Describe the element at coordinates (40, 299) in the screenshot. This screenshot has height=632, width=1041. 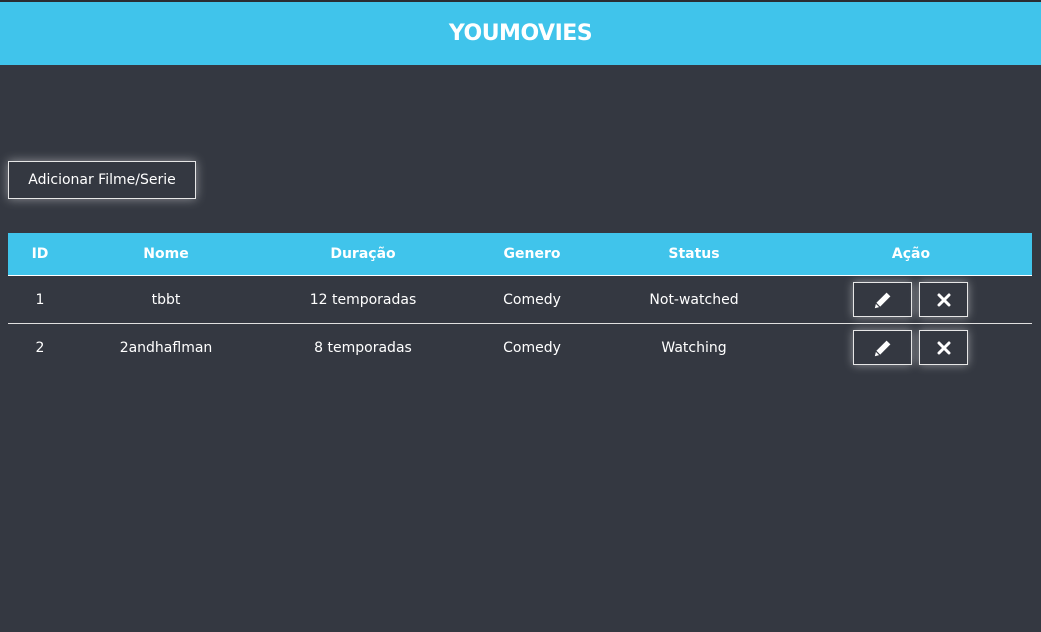
I see `cell-id: 1` at that location.